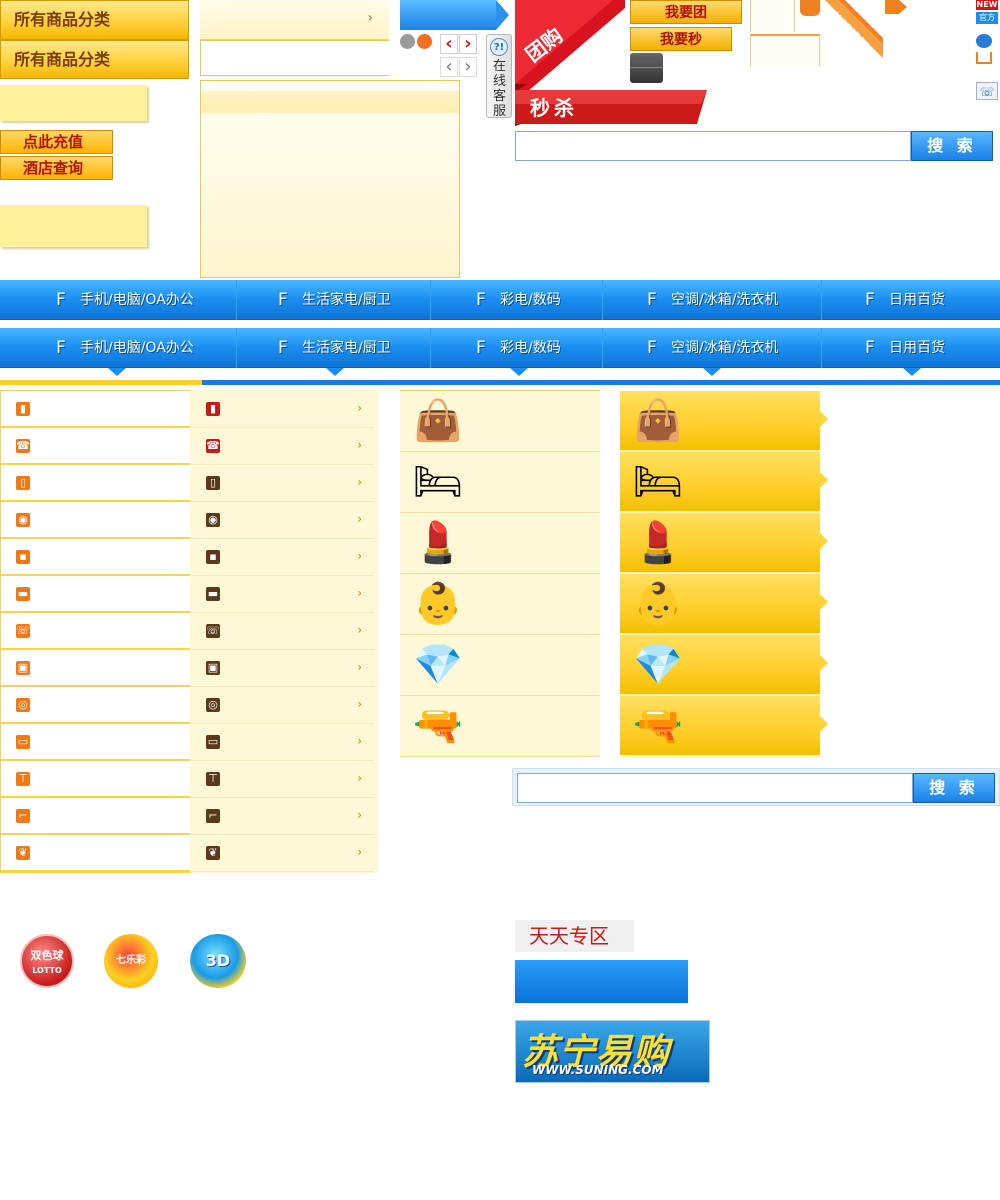  Describe the element at coordinates (218, 961) in the screenshot. I see `3d-lottery-icon: 3D` at that location.